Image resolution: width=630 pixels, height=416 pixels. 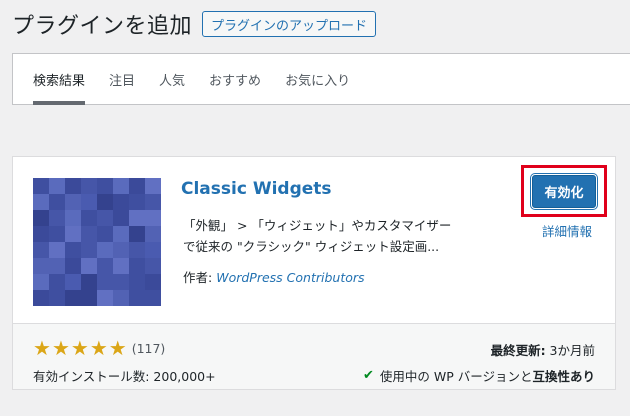 I want to click on plugin-icon, so click(x=97, y=242).